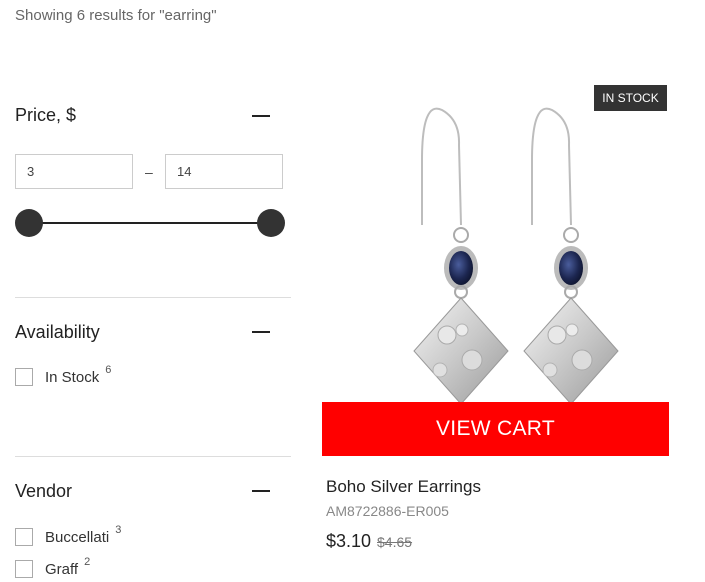 Image resolution: width=705 pixels, height=582 pixels. Describe the element at coordinates (108, 370) in the screenshot. I see `filter-option-count: 6` at that location.